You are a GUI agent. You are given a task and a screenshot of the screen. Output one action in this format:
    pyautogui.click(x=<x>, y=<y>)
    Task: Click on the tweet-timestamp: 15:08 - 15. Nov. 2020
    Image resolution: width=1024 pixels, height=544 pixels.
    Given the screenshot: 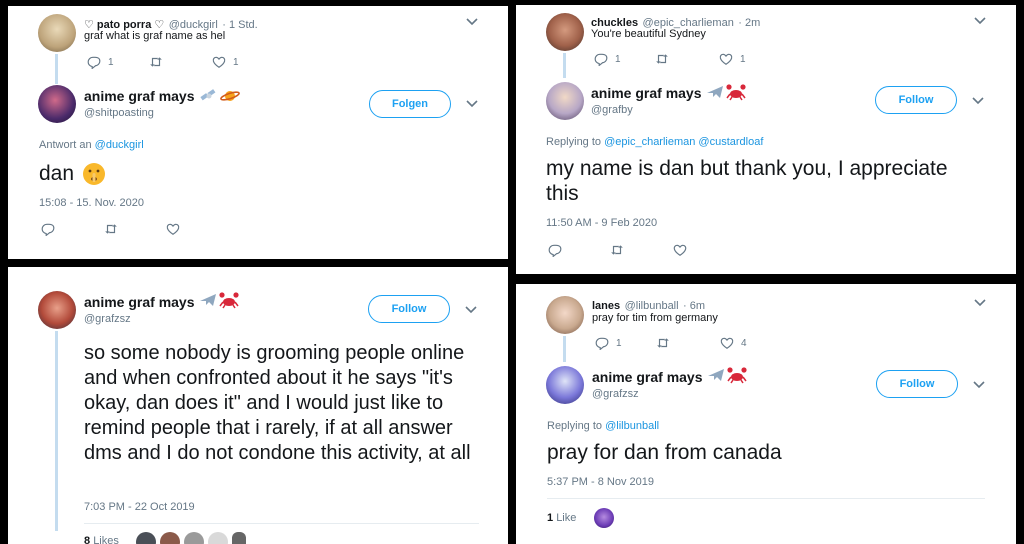 What is the action you would take?
    pyautogui.click(x=91, y=203)
    